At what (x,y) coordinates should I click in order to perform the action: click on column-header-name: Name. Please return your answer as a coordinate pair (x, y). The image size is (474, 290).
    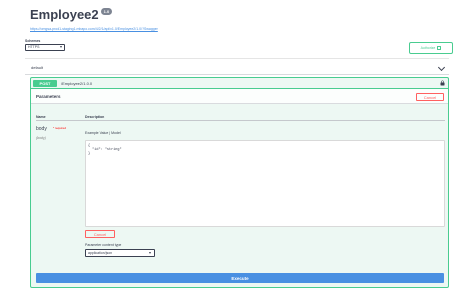
    Looking at the image, I should click on (41, 117).